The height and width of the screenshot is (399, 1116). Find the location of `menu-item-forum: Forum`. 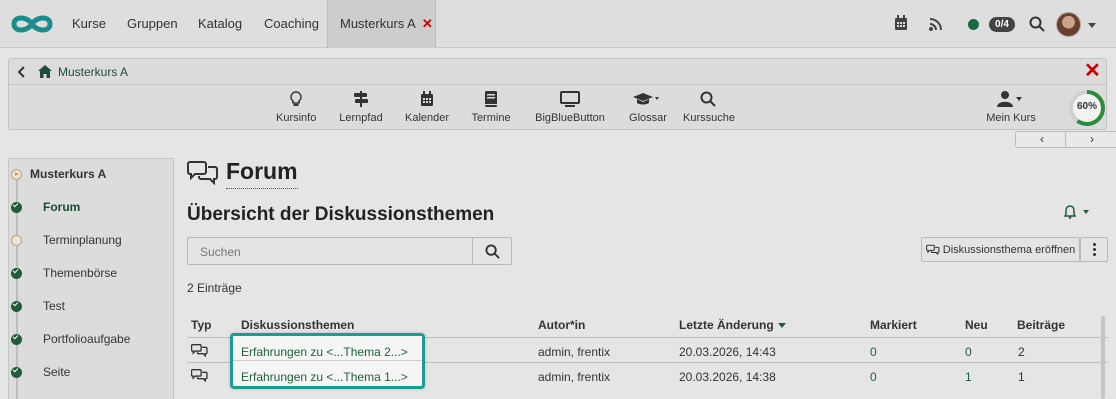

menu-item-forum: Forum is located at coordinates (87, 207).